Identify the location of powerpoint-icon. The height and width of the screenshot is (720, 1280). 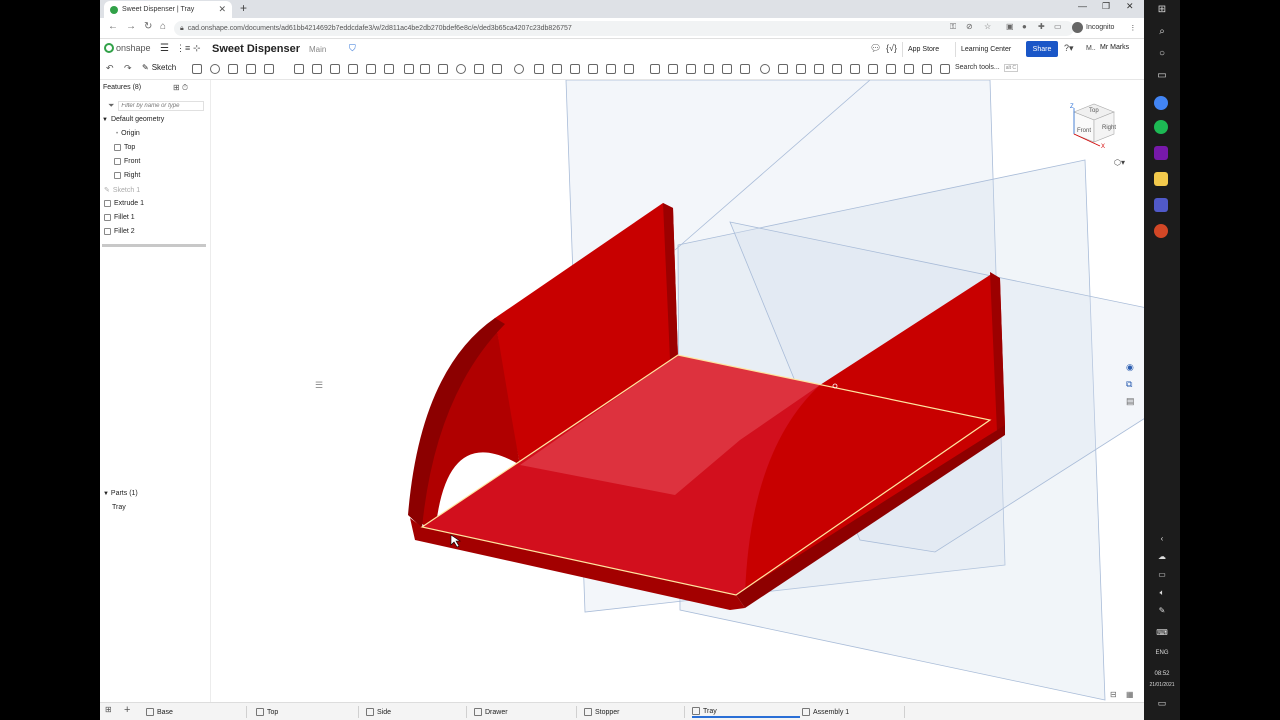
(1161, 231).